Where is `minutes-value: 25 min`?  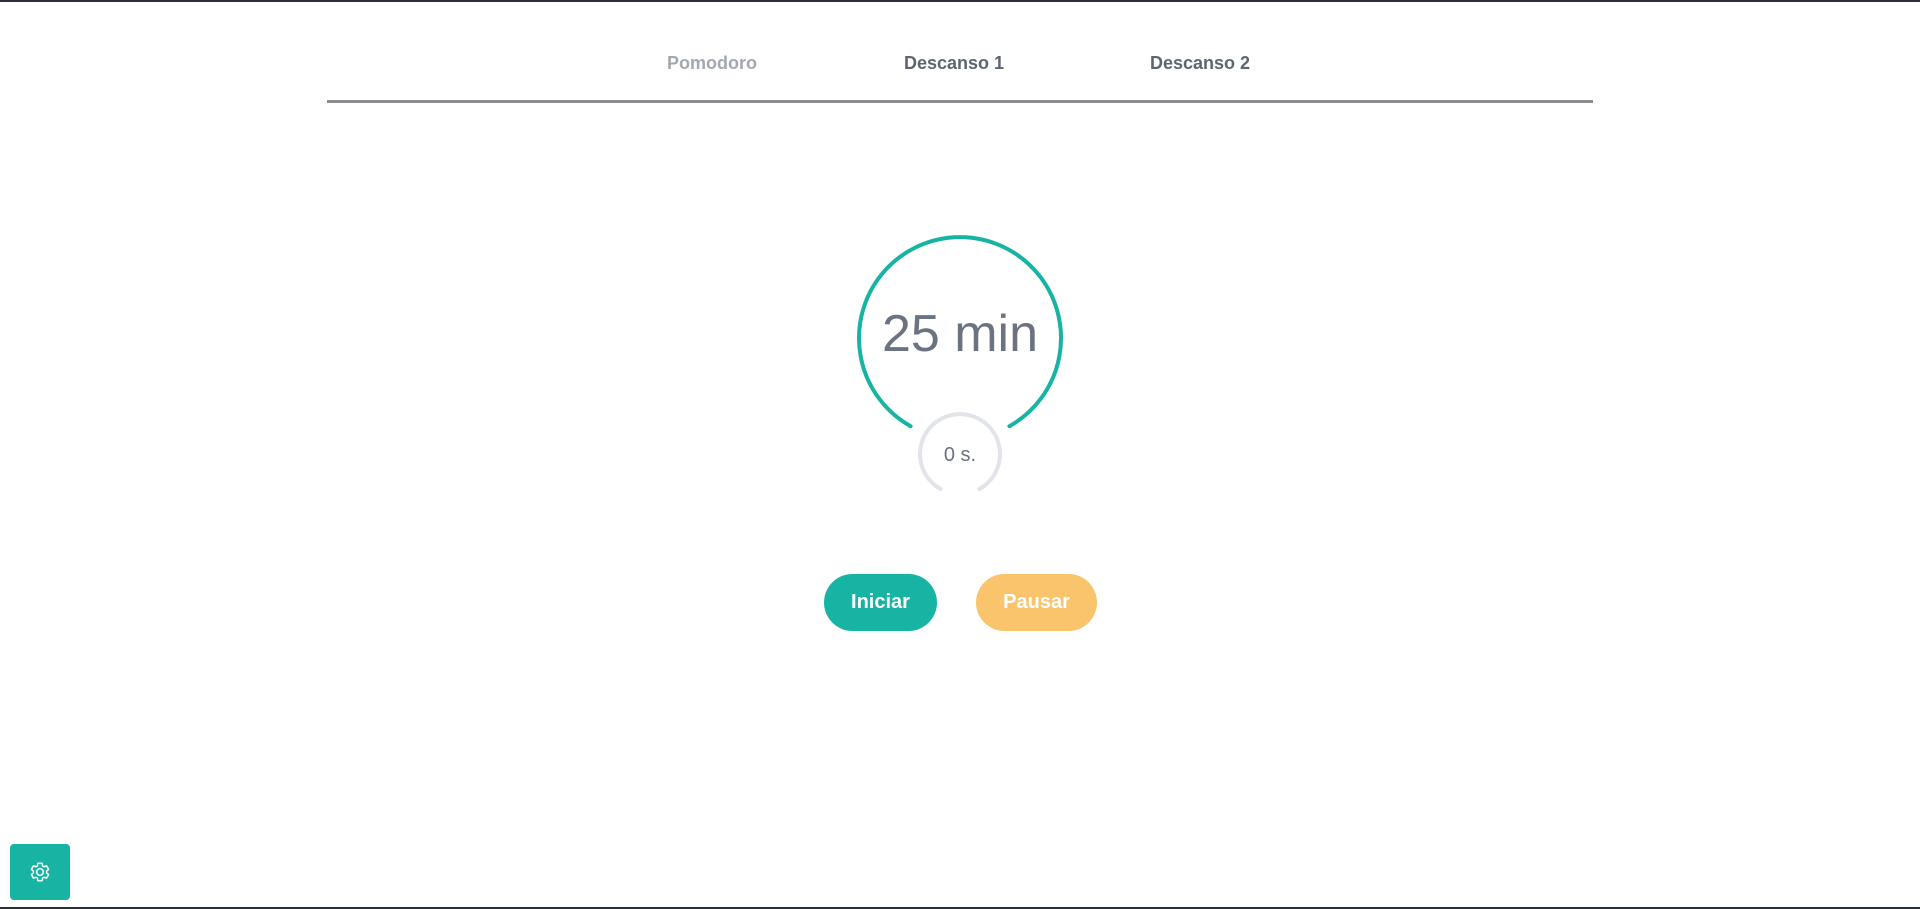 minutes-value: 25 min is located at coordinates (960, 334).